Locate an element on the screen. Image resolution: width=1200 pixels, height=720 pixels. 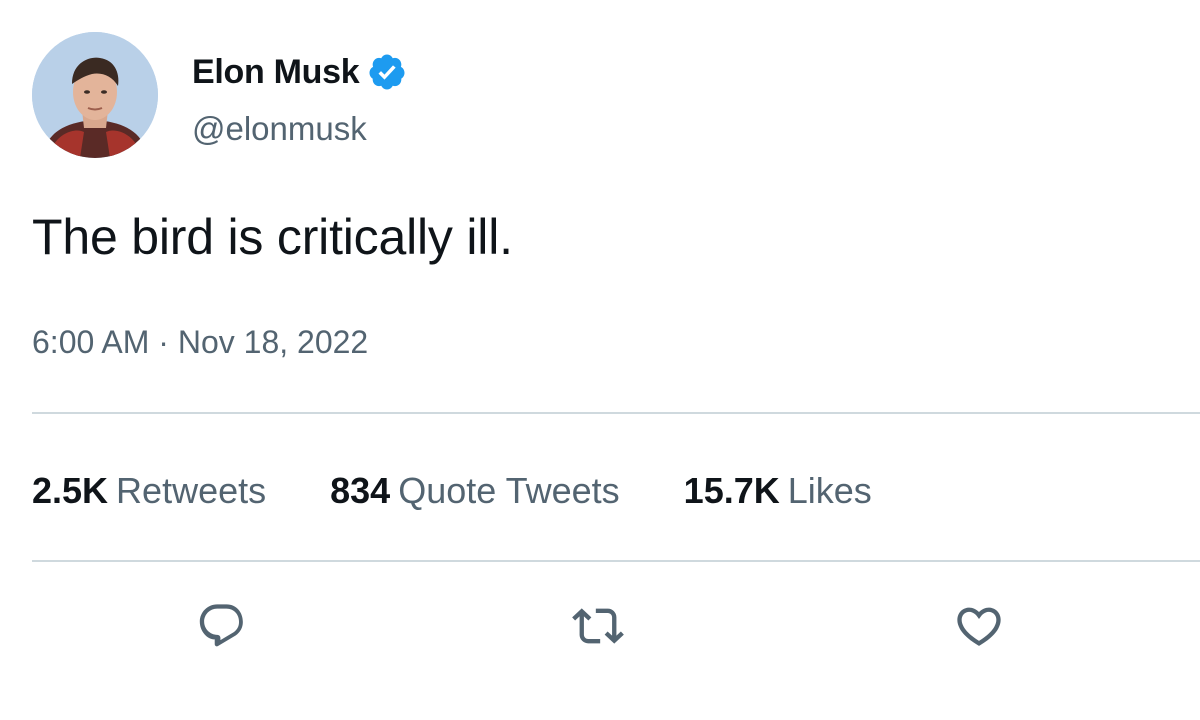
stat-count: 15.7K is located at coordinates (731, 490).